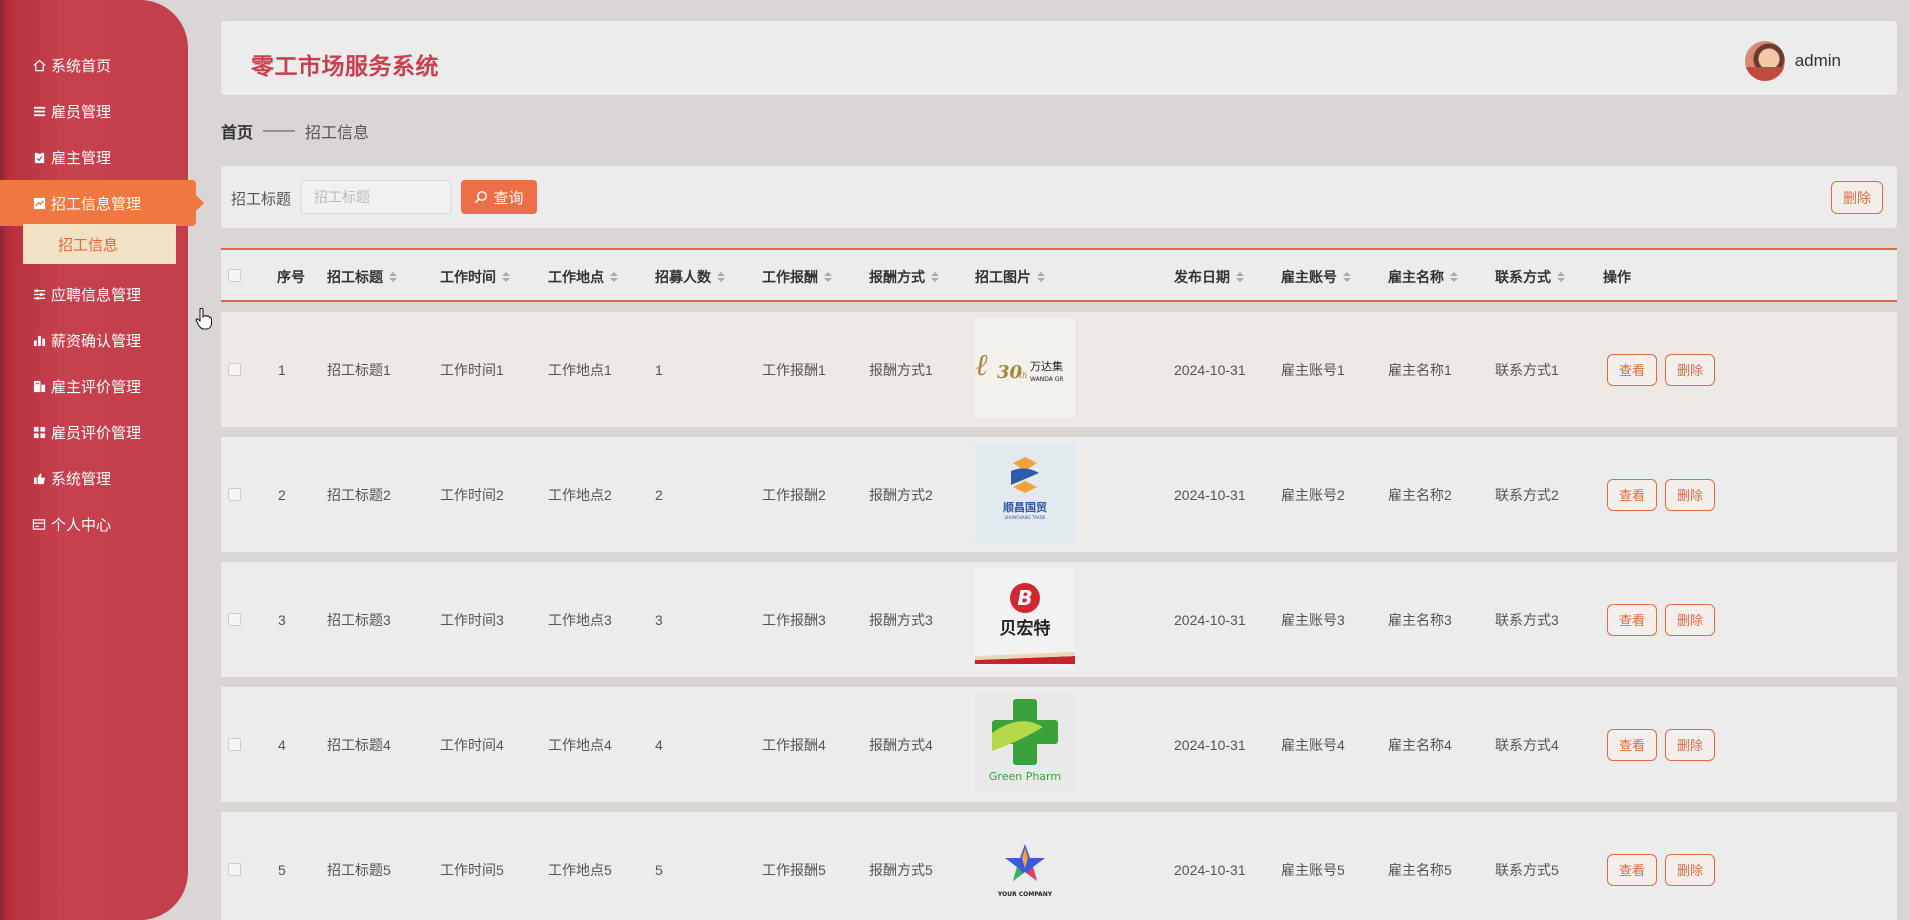  What do you see at coordinates (1025, 868) in the screenshot?
I see `job-image: YOUR COMPANY` at bounding box center [1025, 868].